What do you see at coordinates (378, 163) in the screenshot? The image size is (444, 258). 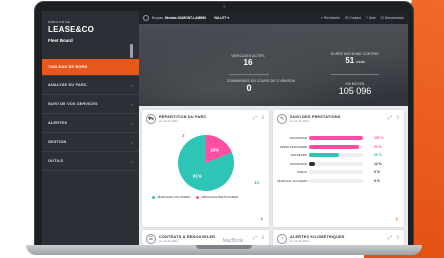 I see `bar-value-label: 12 %` at bounding box center [378, 163].